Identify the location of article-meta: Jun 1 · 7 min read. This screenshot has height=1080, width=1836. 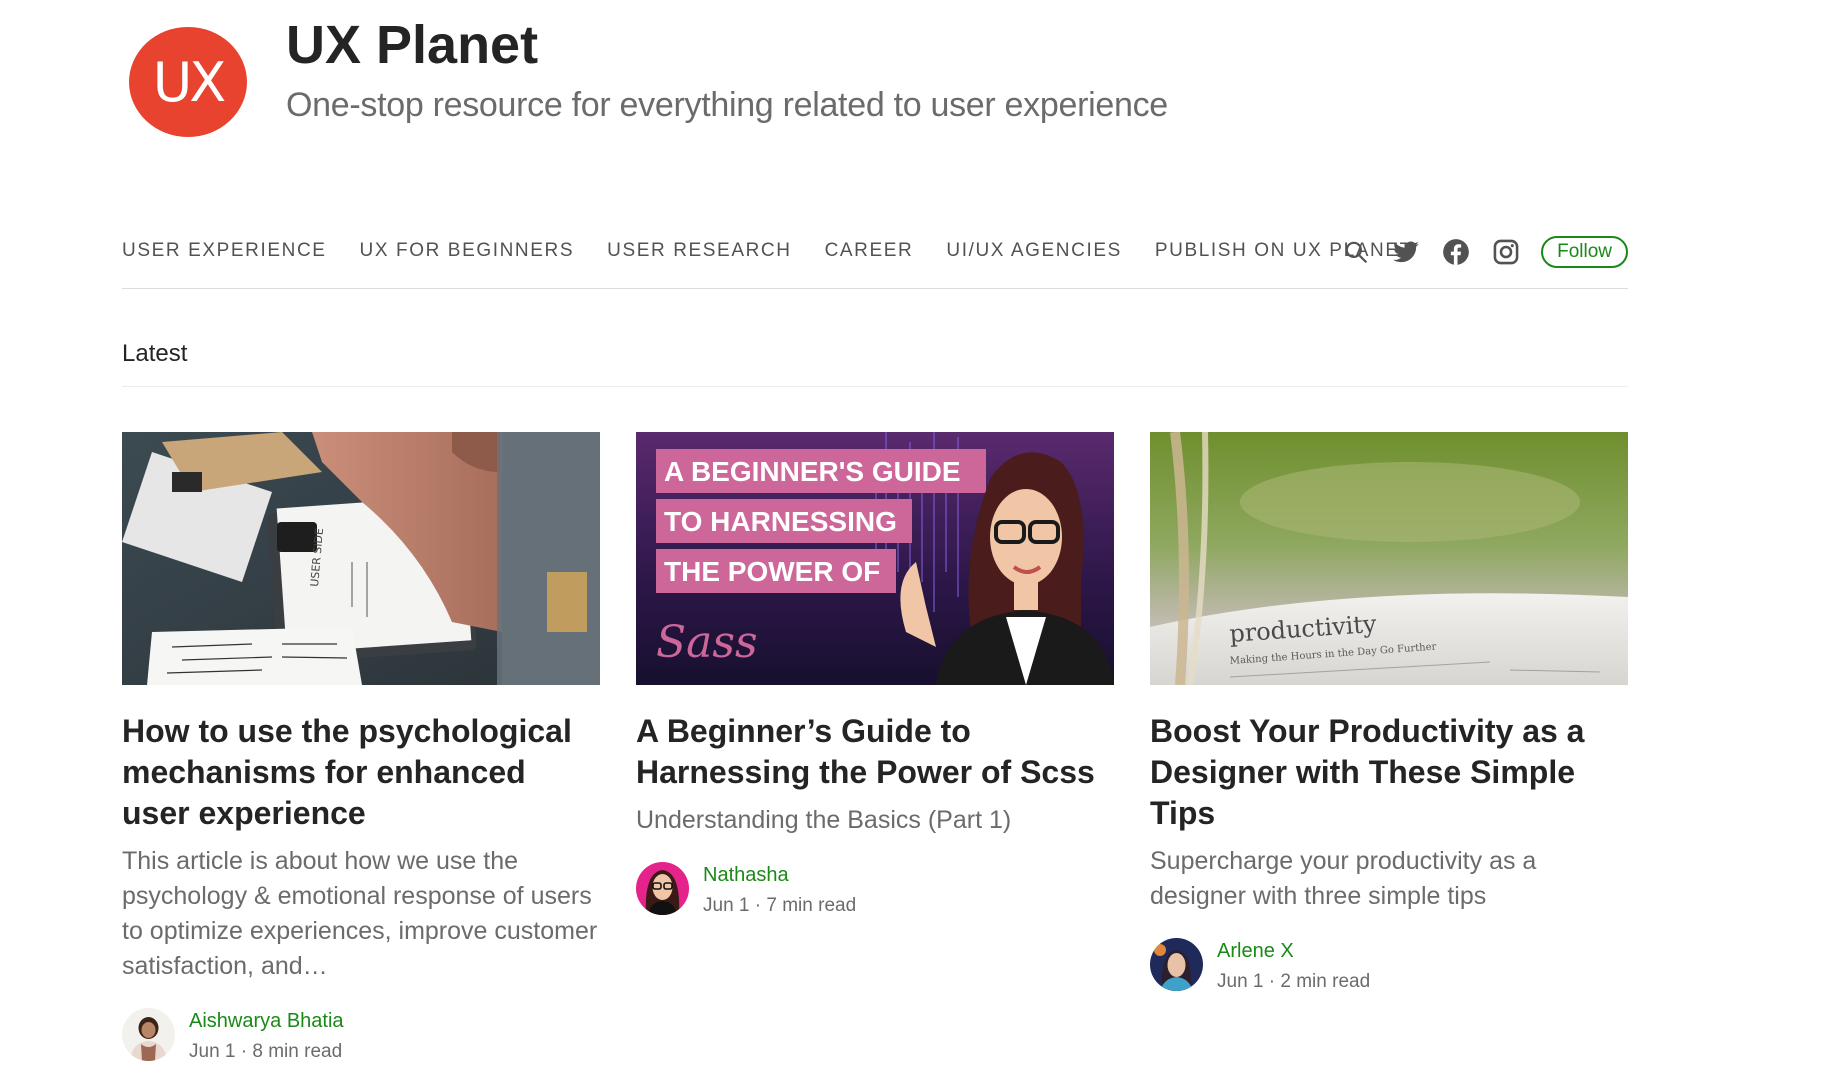
(779, 906).